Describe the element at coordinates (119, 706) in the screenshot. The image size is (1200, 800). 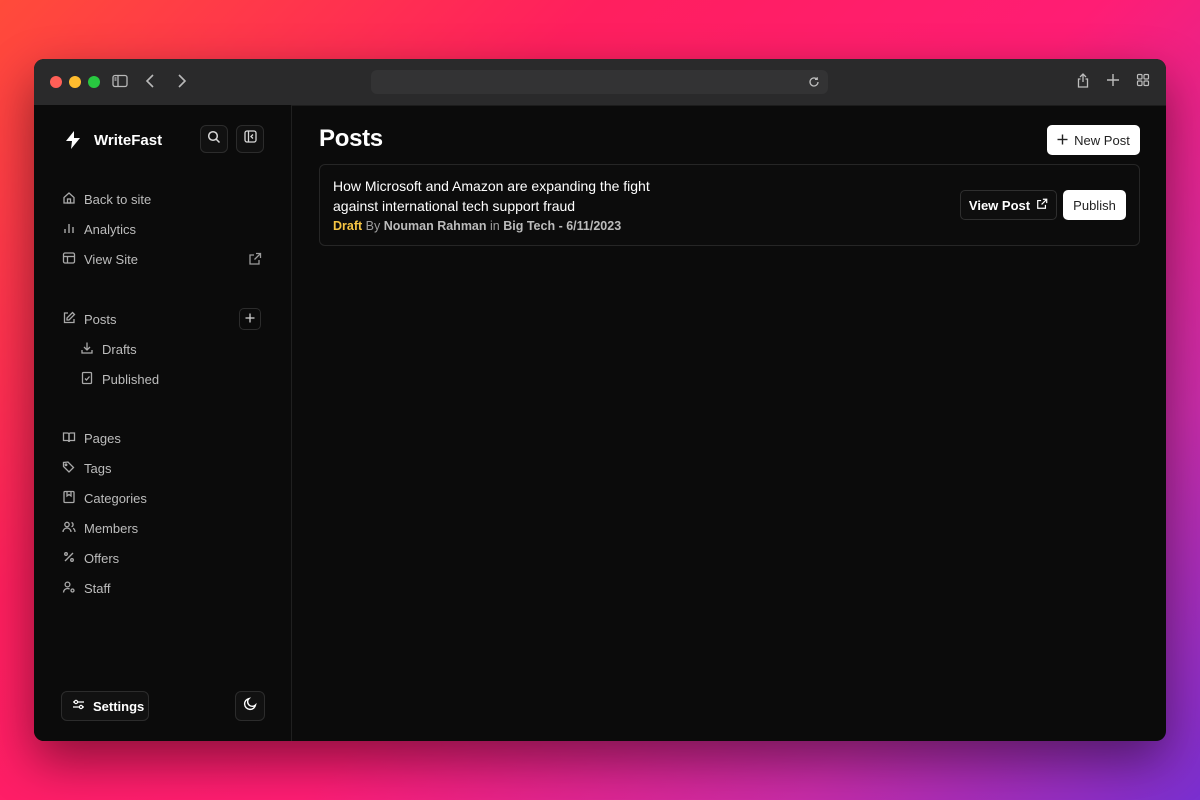
I see `settings-label: Settings` at that location.